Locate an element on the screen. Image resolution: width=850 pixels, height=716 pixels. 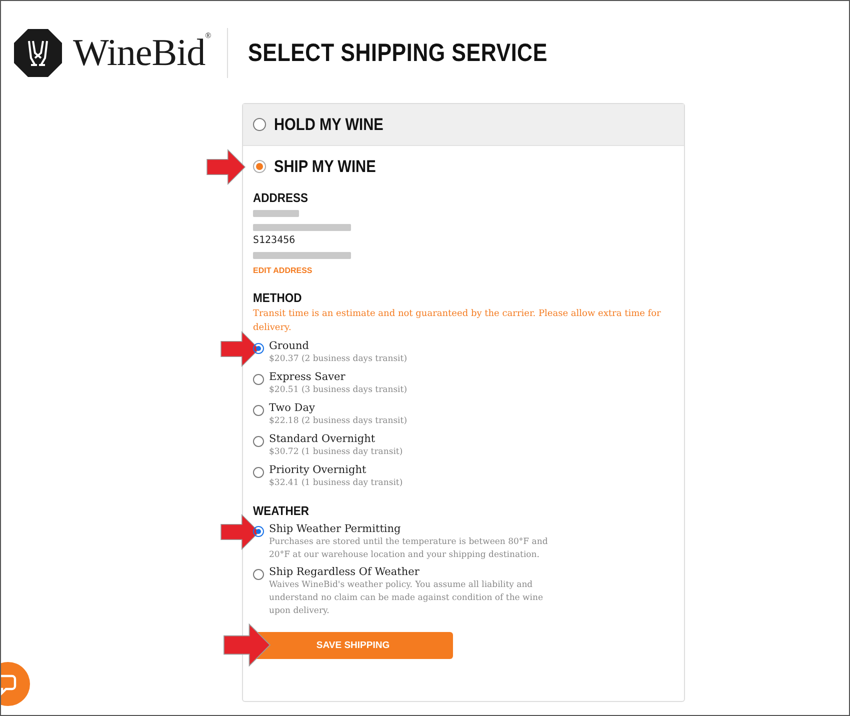
weather-label: Ship Weather Permitting is located at coordinates (335, 529).